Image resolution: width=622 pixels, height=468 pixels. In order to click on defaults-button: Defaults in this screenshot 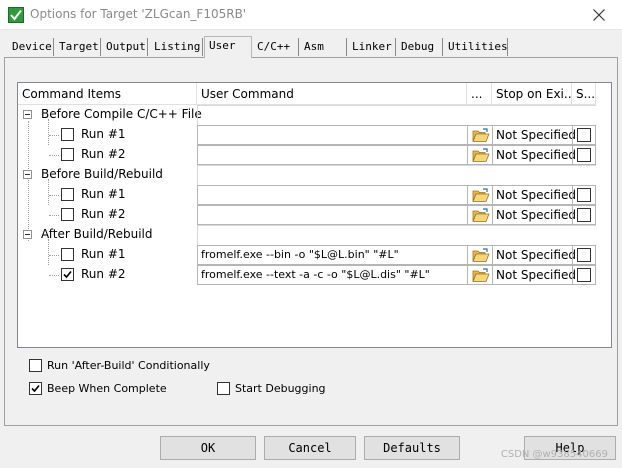, I will do `click(412, 448)`.